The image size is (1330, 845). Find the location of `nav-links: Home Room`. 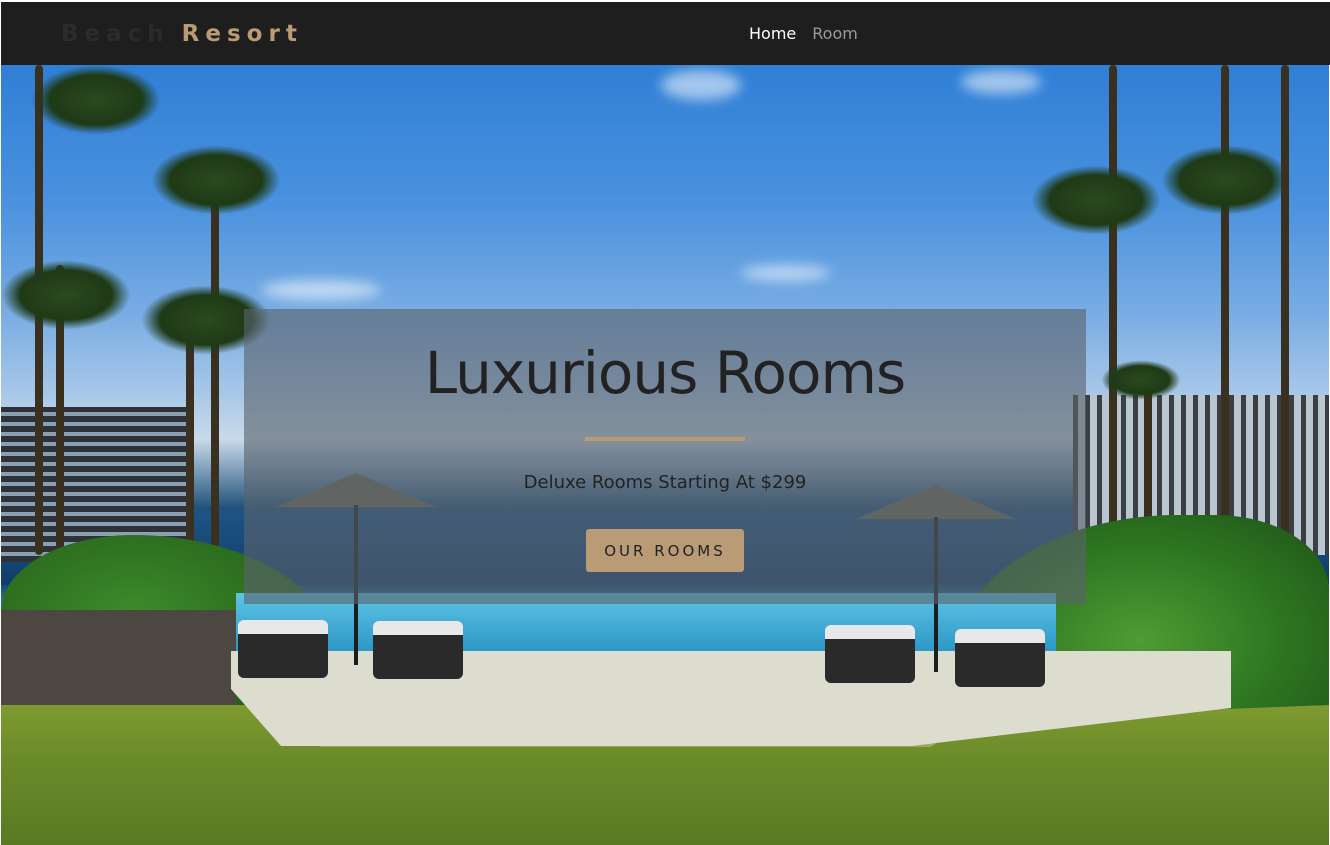

nav-links: Home Room is located at coordinates (803, 33).